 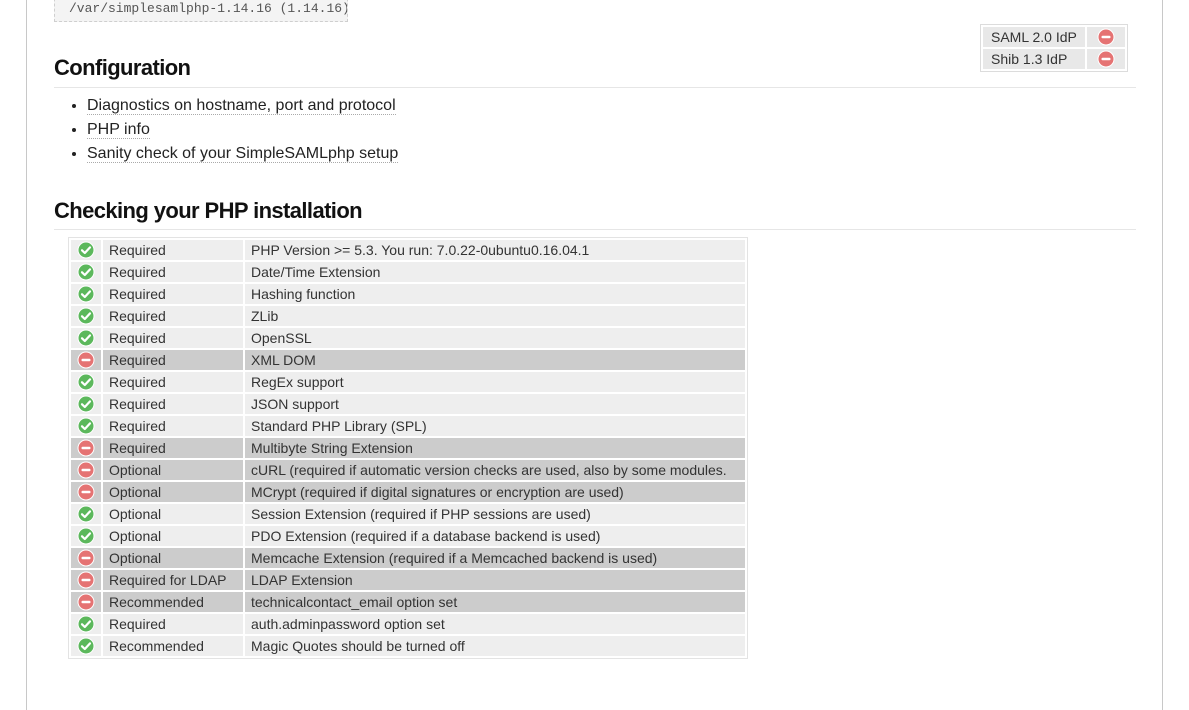 What do you see at coordinates (495, 426) in the screenshot?
I see `check-description: Standard PHP Library (SPL)` at bounding box center [495, 426].